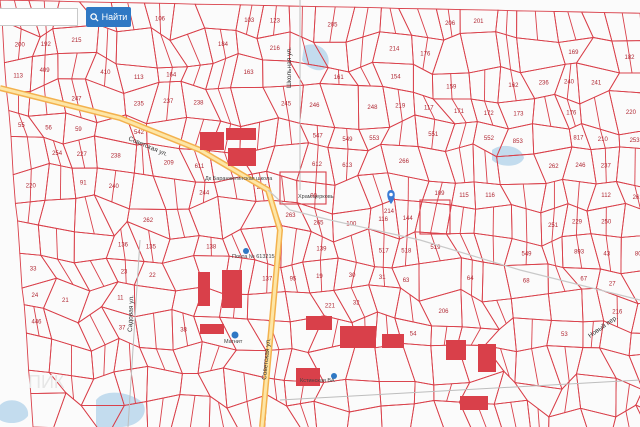 Image resolution: width=640 pixels, height=427 pixels. Describe the element at coordinates (108, 17) in the screenshot. I see `search-button: Найти` at that location.